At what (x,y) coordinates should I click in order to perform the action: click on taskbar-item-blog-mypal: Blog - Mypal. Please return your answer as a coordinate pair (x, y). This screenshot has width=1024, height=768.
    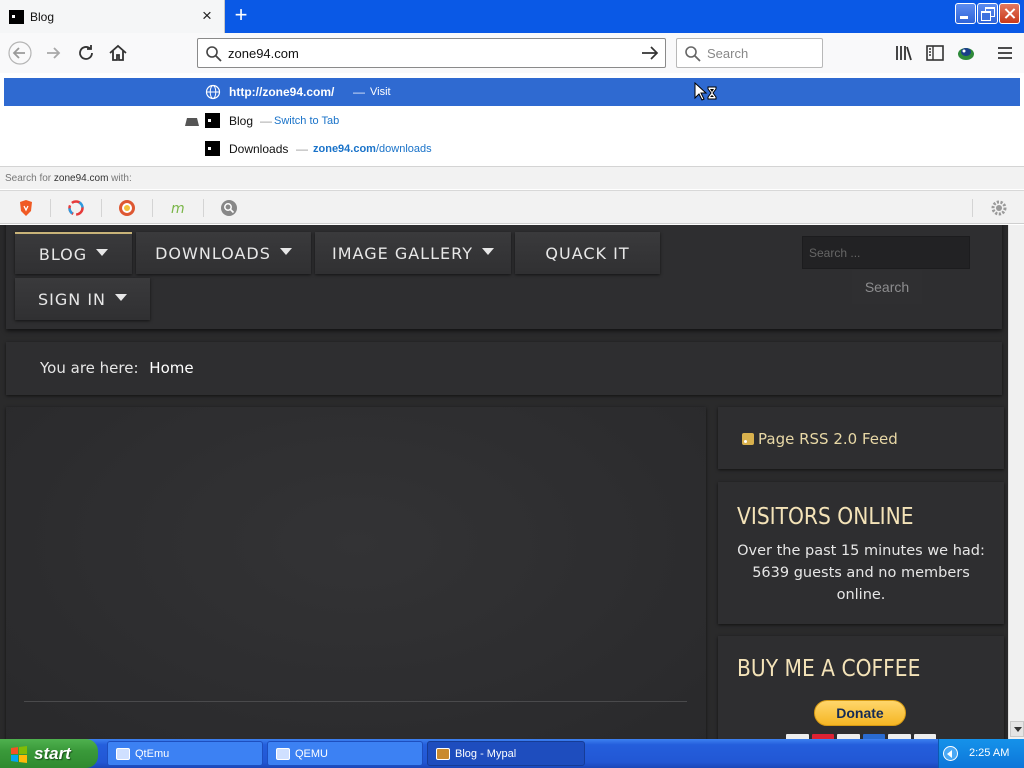
    Looking at the image, I should click on (506, 753).